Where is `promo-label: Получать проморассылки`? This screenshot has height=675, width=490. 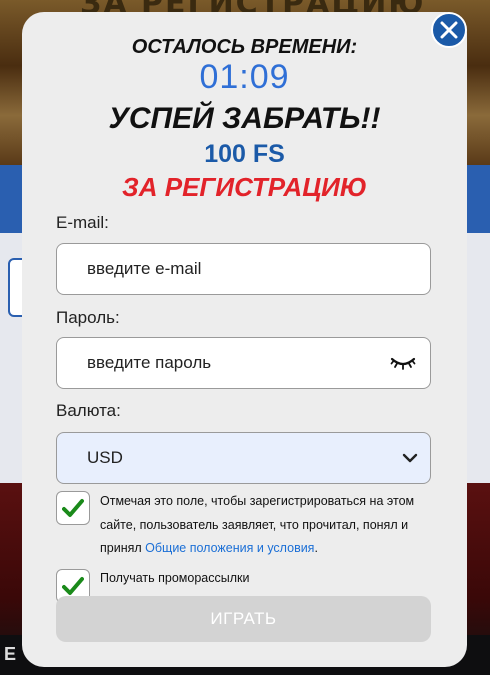 promo-label: Получать проморассылки is located at coordinates (175, 578).